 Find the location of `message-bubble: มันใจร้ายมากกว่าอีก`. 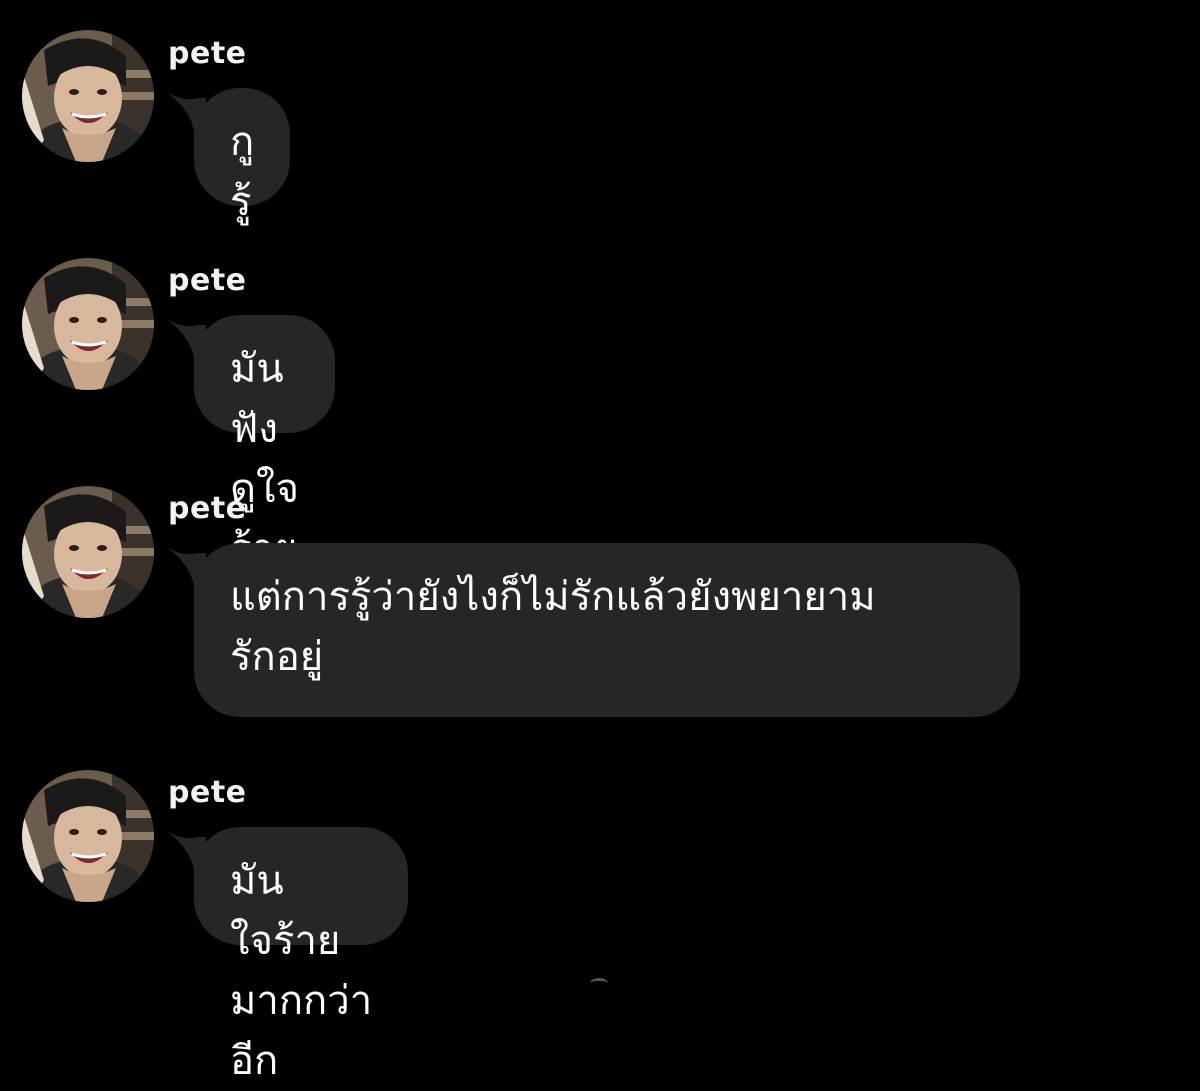

message-bubble: มันใจร้ายมากกว่าอีก is located at coordinates (301, 955).